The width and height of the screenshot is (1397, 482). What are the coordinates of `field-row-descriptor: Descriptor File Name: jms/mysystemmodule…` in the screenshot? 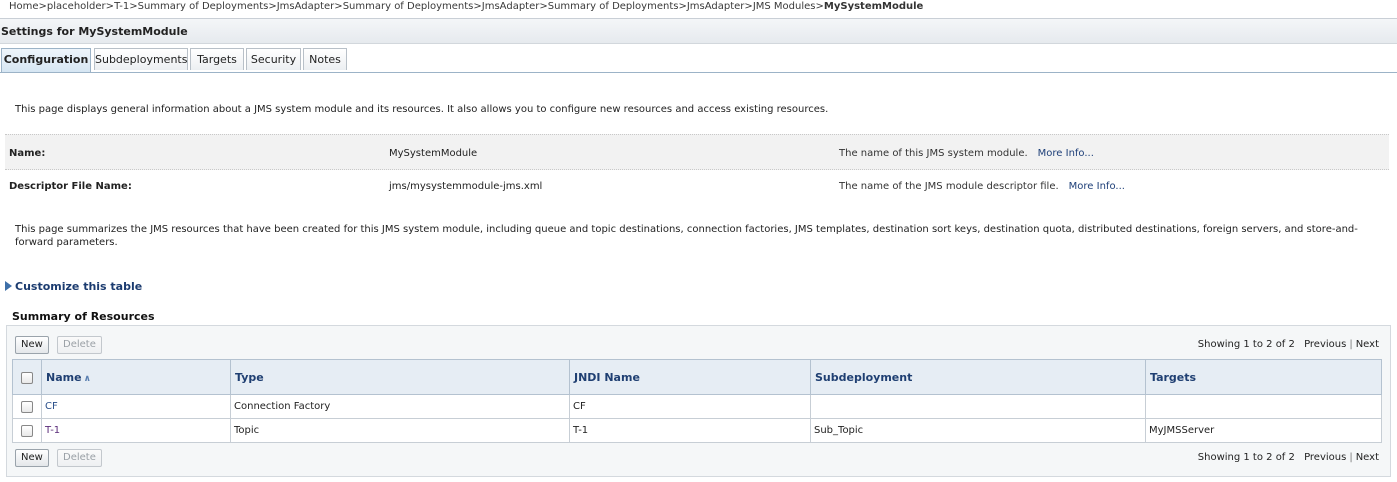 It's located at (697, 185).